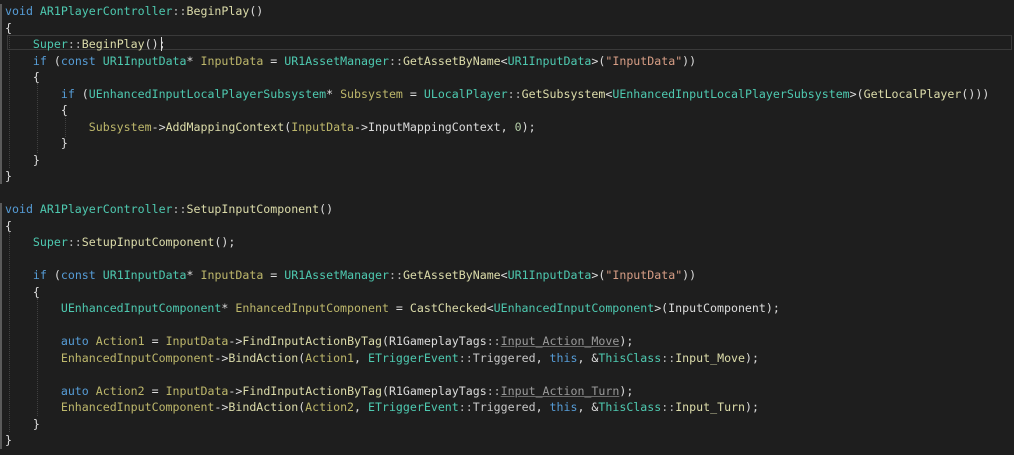 The height and width of the screenshot is (455, 1014). Describe the element at coordinates (106, 11) in the screenshot. I see `code-token: AR1PlayerController` at that location.